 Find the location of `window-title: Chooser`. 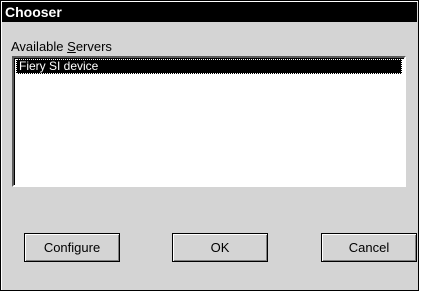

window-title: Chooser is located at coordinates (33, 12).